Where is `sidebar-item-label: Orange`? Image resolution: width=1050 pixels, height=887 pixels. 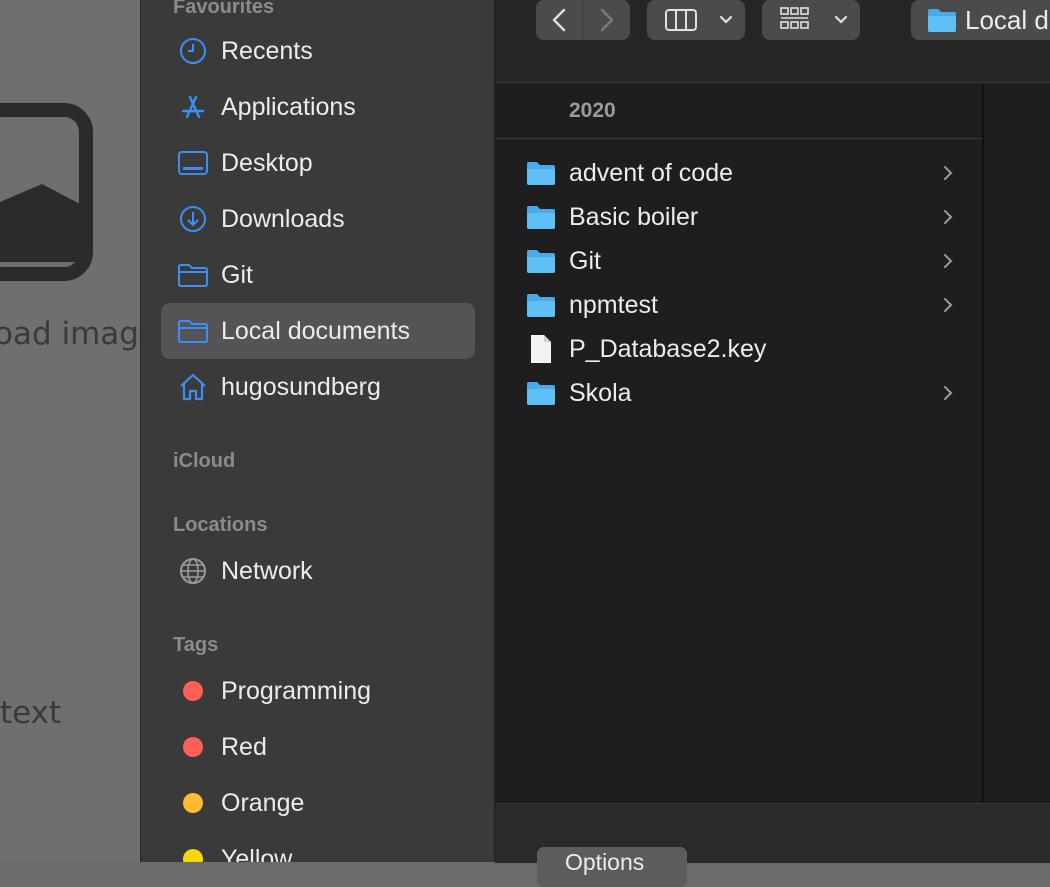
sidebar-item-label: Orange is located at coordinates (263, 802).